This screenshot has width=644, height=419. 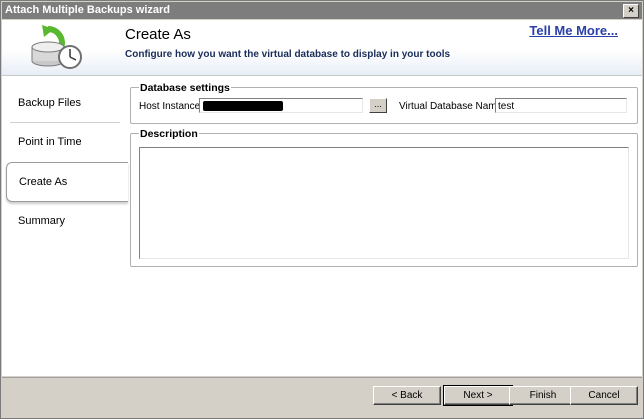 I want to click on sidebar-item-label: Create As, so click(x=43, y=182).